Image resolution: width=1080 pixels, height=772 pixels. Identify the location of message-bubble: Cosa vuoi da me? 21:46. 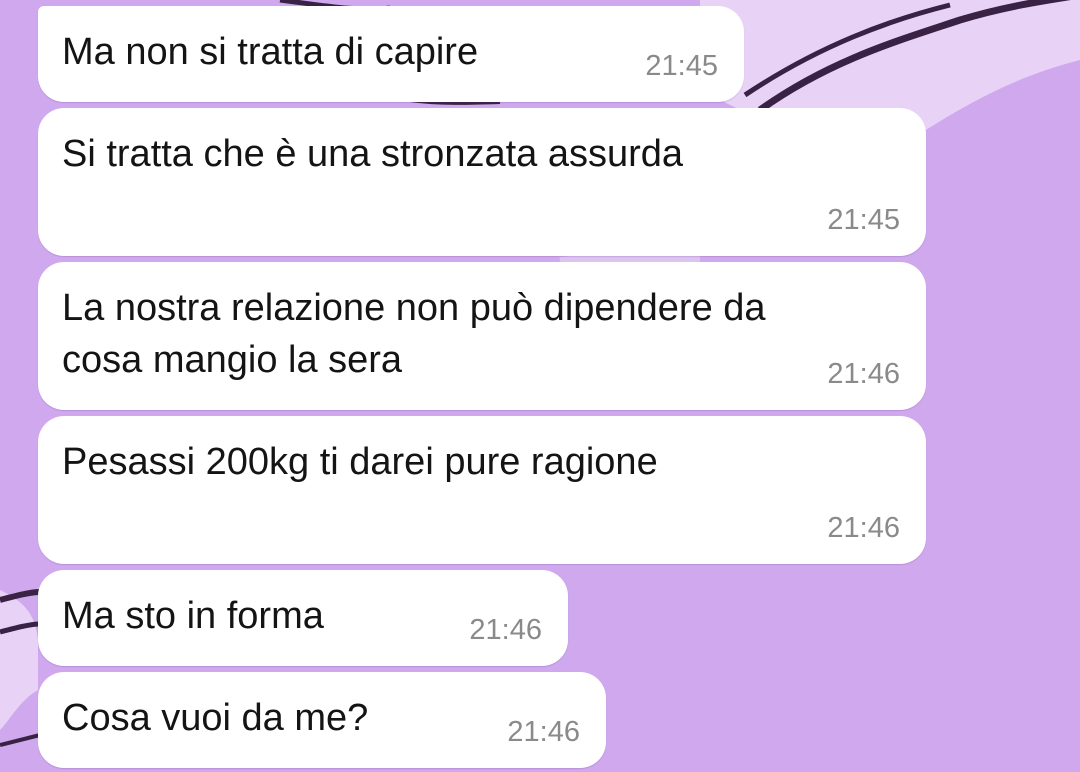
(322, 720).